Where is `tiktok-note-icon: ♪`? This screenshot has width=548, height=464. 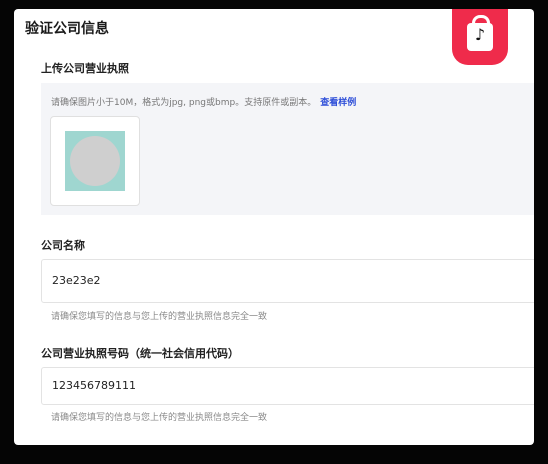 tiktok-note-icon: ♪ is located at coordinates (480, 34).